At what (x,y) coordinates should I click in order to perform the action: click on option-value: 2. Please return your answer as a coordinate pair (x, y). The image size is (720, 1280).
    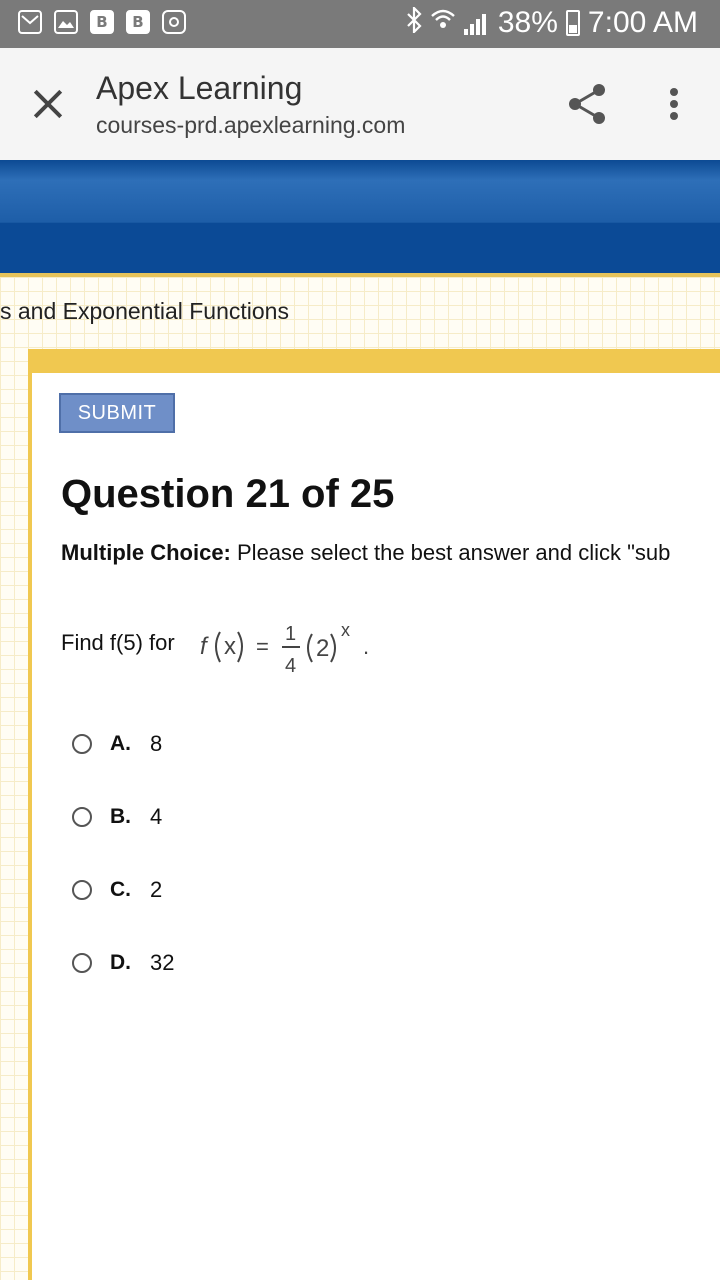
    Looking at the image, I should click on (156, 889).